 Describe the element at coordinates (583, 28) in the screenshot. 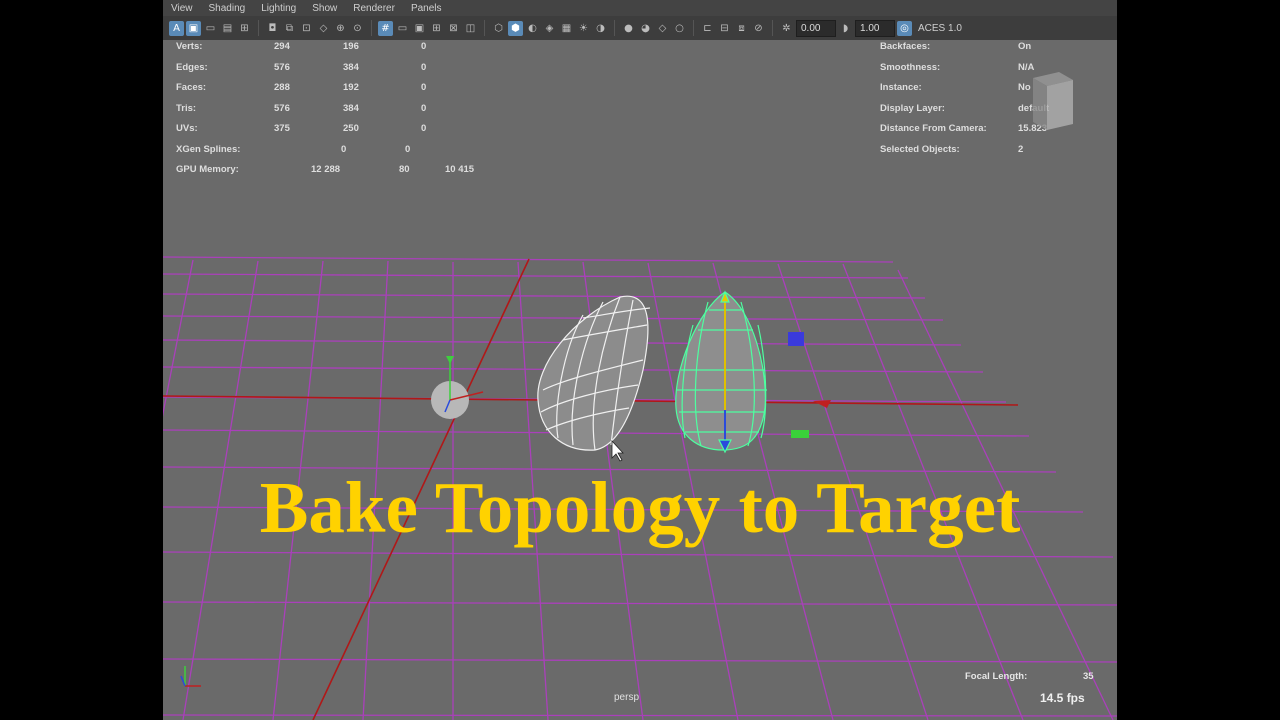

I see `lighting-icon: ☀` at that location.